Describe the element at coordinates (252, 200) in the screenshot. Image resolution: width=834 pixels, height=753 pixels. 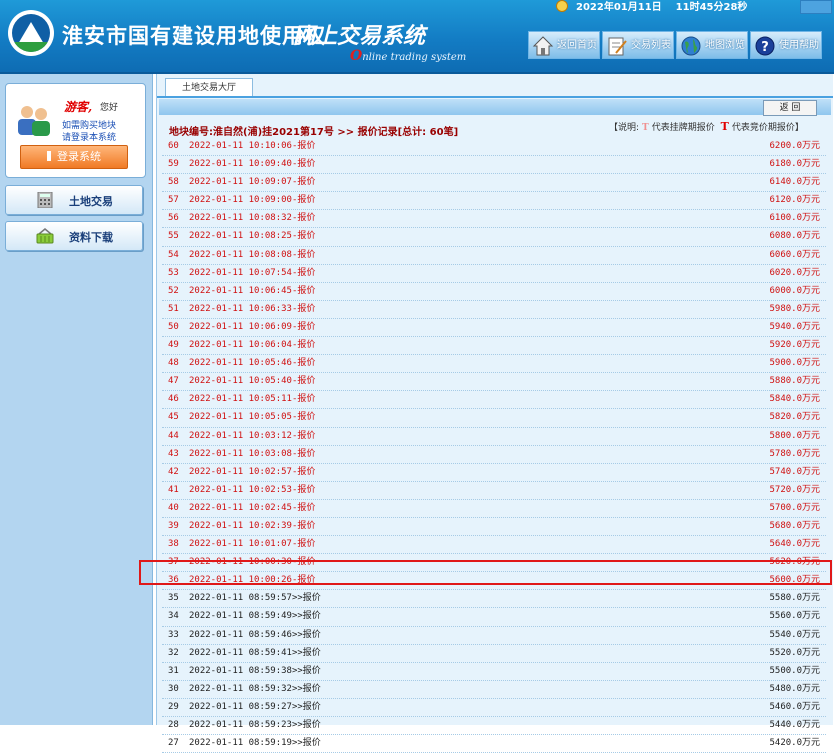
I see `row-time: 2022-01-11 10:09:00-报价` at that location.